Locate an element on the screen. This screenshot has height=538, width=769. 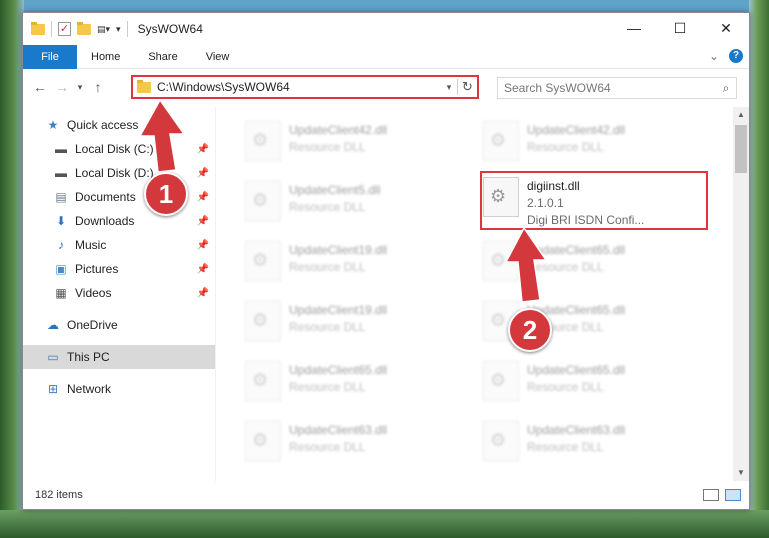
nav-this-pc: ▭ This PC is located at coordinates (119, 357).